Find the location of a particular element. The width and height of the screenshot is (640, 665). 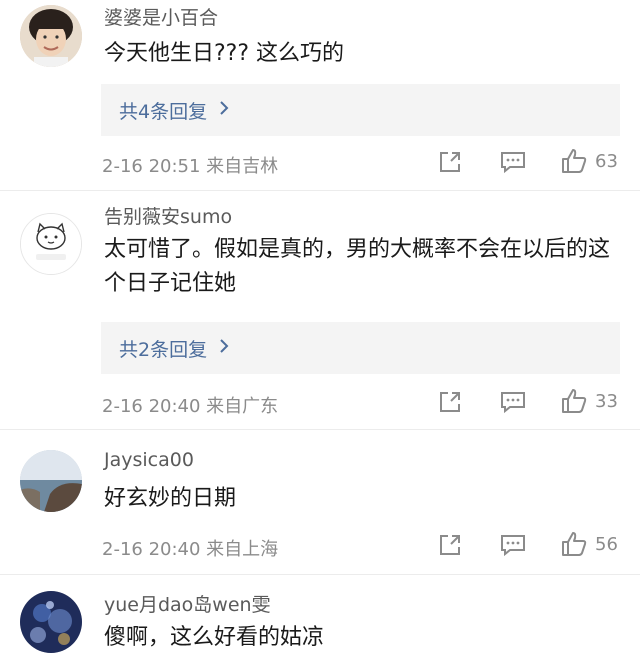

like-button: 63 is located at coordinates (589, 161).